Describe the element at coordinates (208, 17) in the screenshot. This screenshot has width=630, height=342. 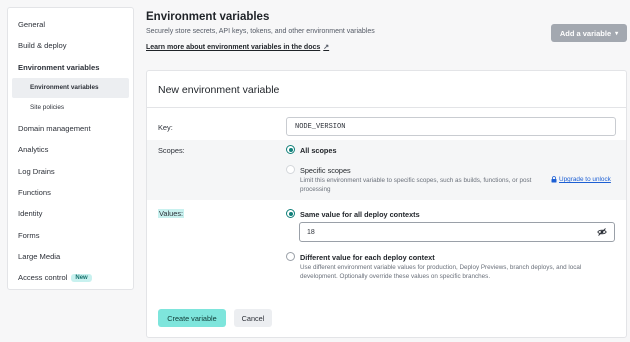
I see `page-title: Environment variables` at that location.